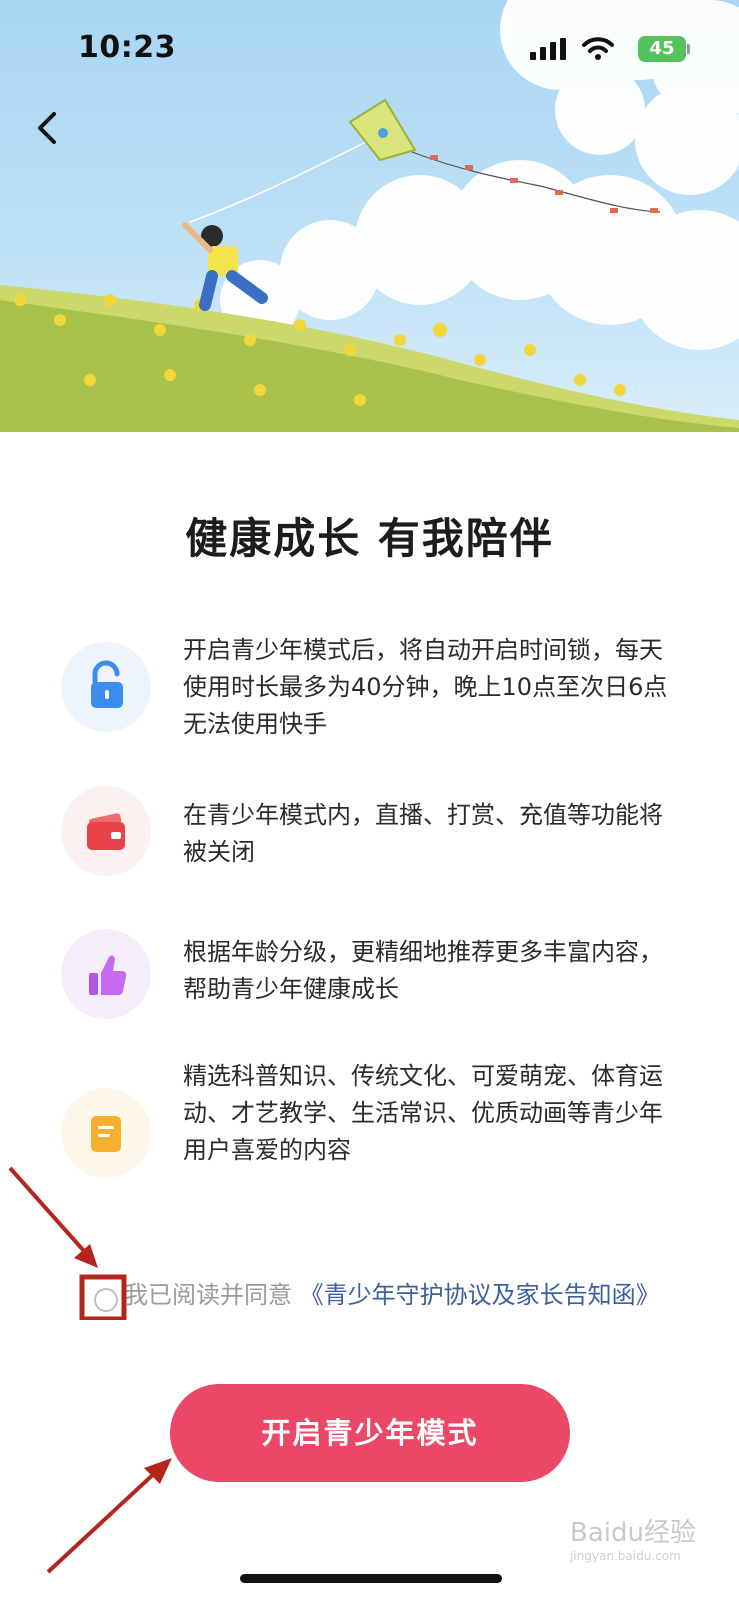 The height and width of the screenshot is (1600, 739). Describe the element at coordinates (103, 1297) in the screenshot. I see `annotation-highlight-box` at that location.